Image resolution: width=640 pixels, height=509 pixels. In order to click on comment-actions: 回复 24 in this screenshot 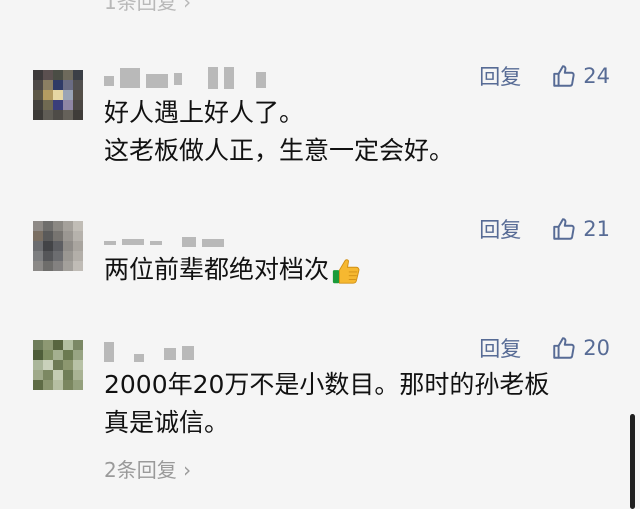, I will do `click(544, 76)`.